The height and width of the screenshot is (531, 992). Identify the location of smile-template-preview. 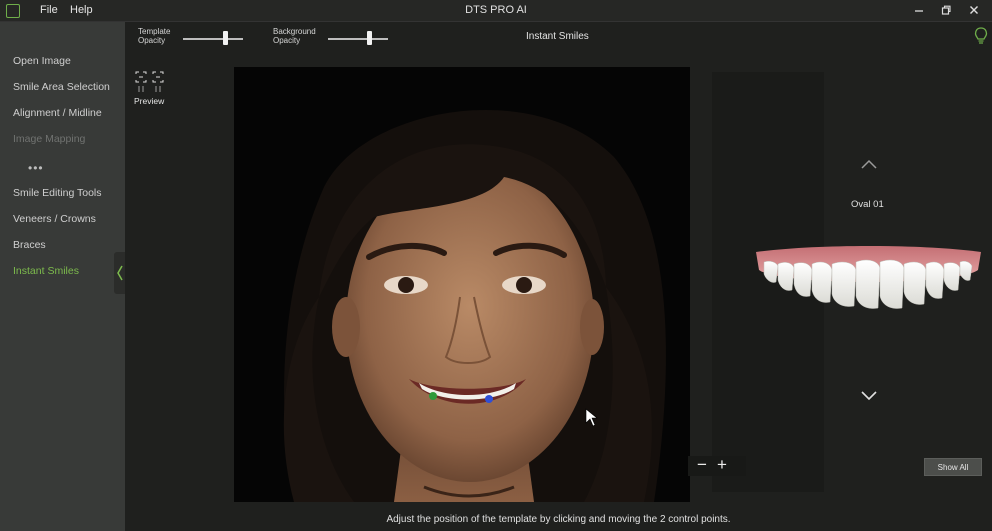
(868, 279).